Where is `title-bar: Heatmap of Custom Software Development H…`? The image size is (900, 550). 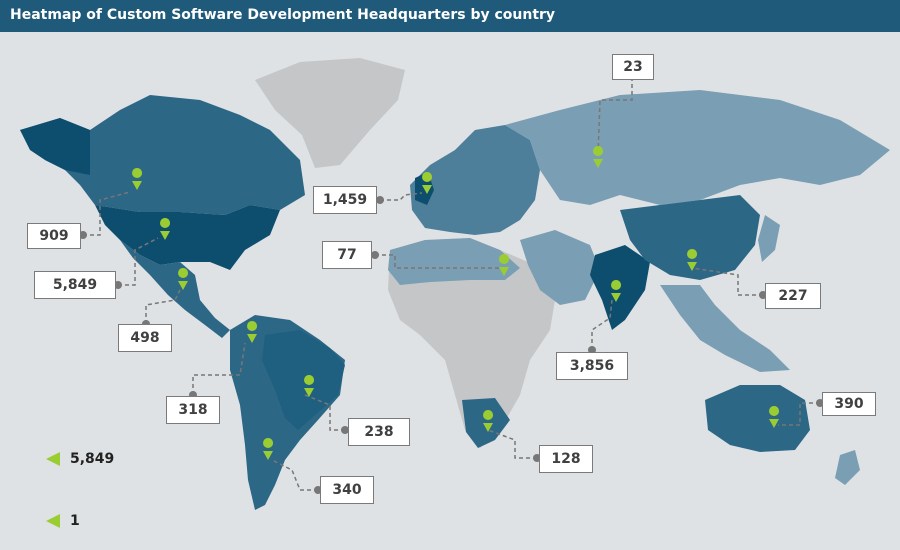
title-bar: Heatmap of Custom Software Development H… is located at coordinates (450, 16).